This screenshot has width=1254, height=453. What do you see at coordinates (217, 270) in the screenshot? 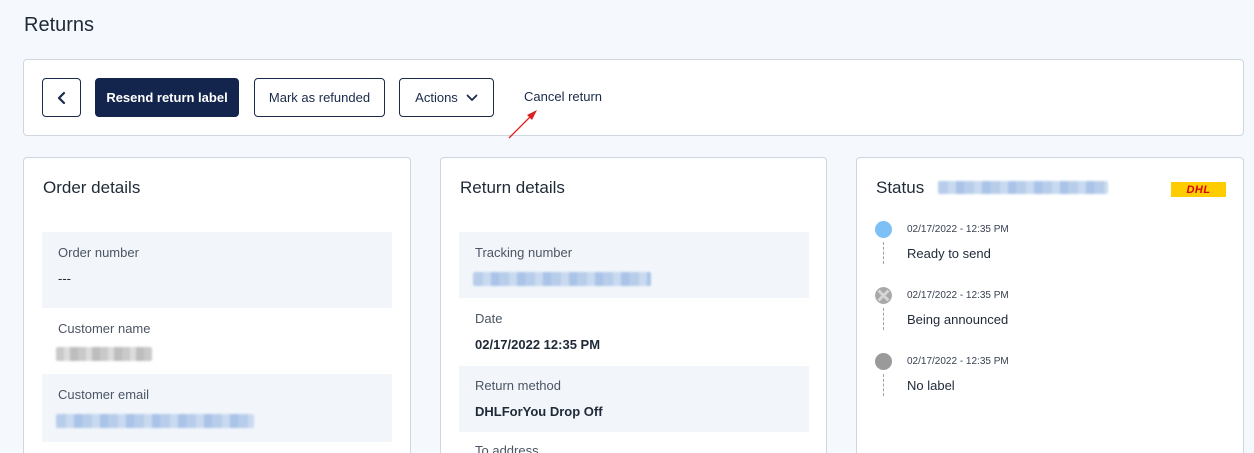
I see `order-number-field: Order number ---` at bounding box center [217, 270].